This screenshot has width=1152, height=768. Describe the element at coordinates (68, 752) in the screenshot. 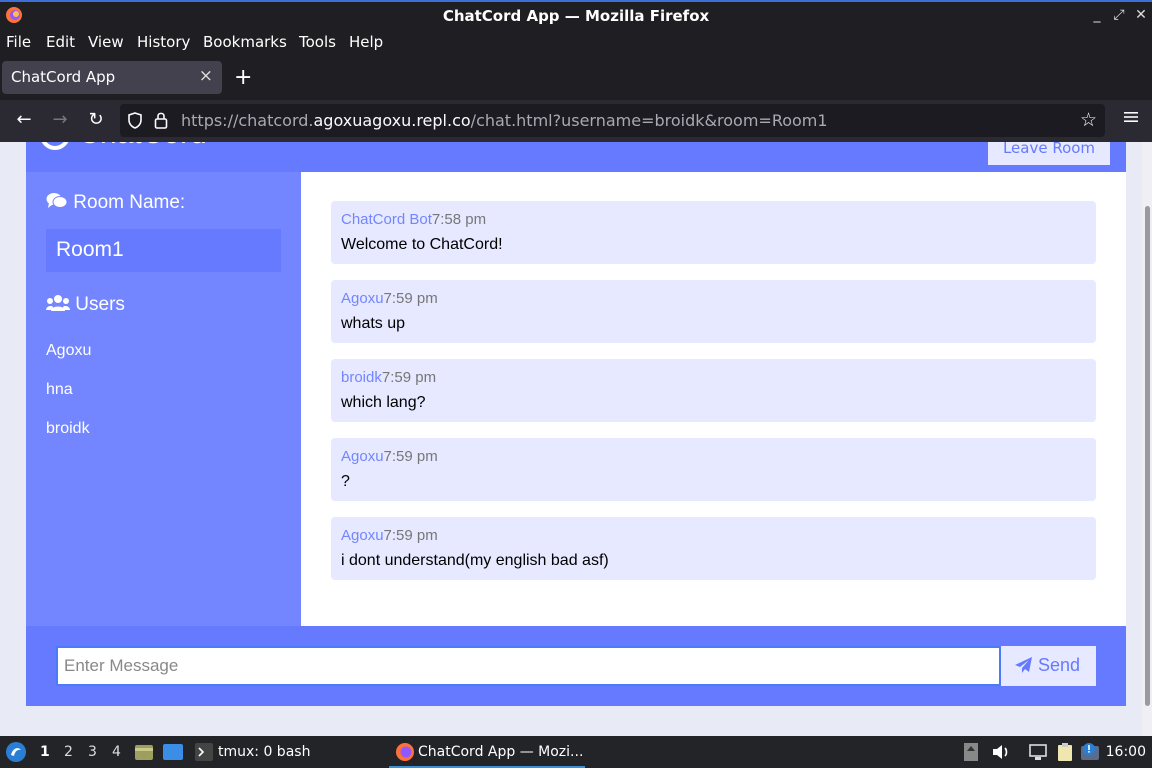

I see `workspace-2: 2` at that location.